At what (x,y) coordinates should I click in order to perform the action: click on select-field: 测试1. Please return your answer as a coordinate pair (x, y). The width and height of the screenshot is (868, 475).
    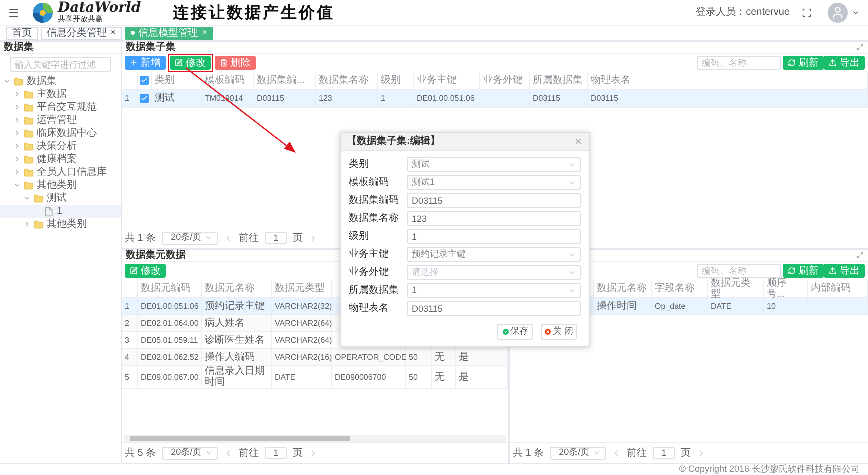
    Looking at the image, I should click on (494, 182).